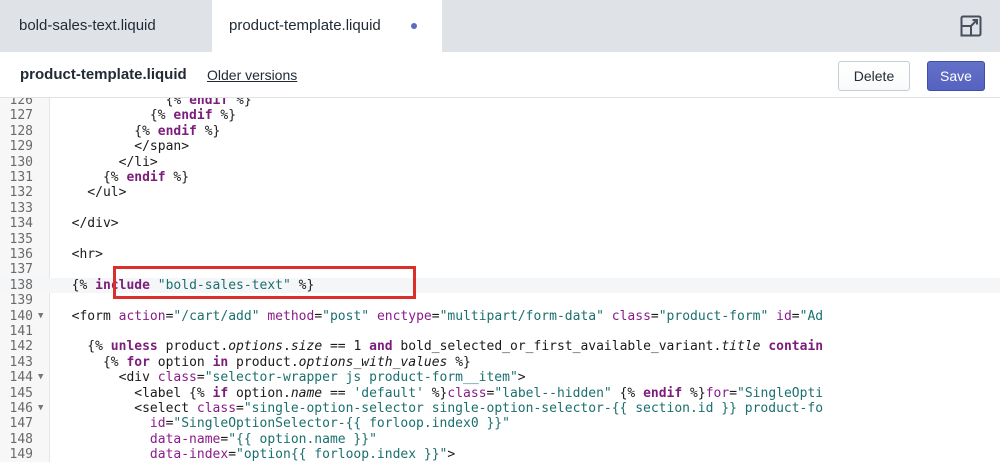  What do you see at coordinates (185, 285) in the screenshot?
I see `code-text: {% include "bold-sales-text" %}` at bounding box center [185, 285].